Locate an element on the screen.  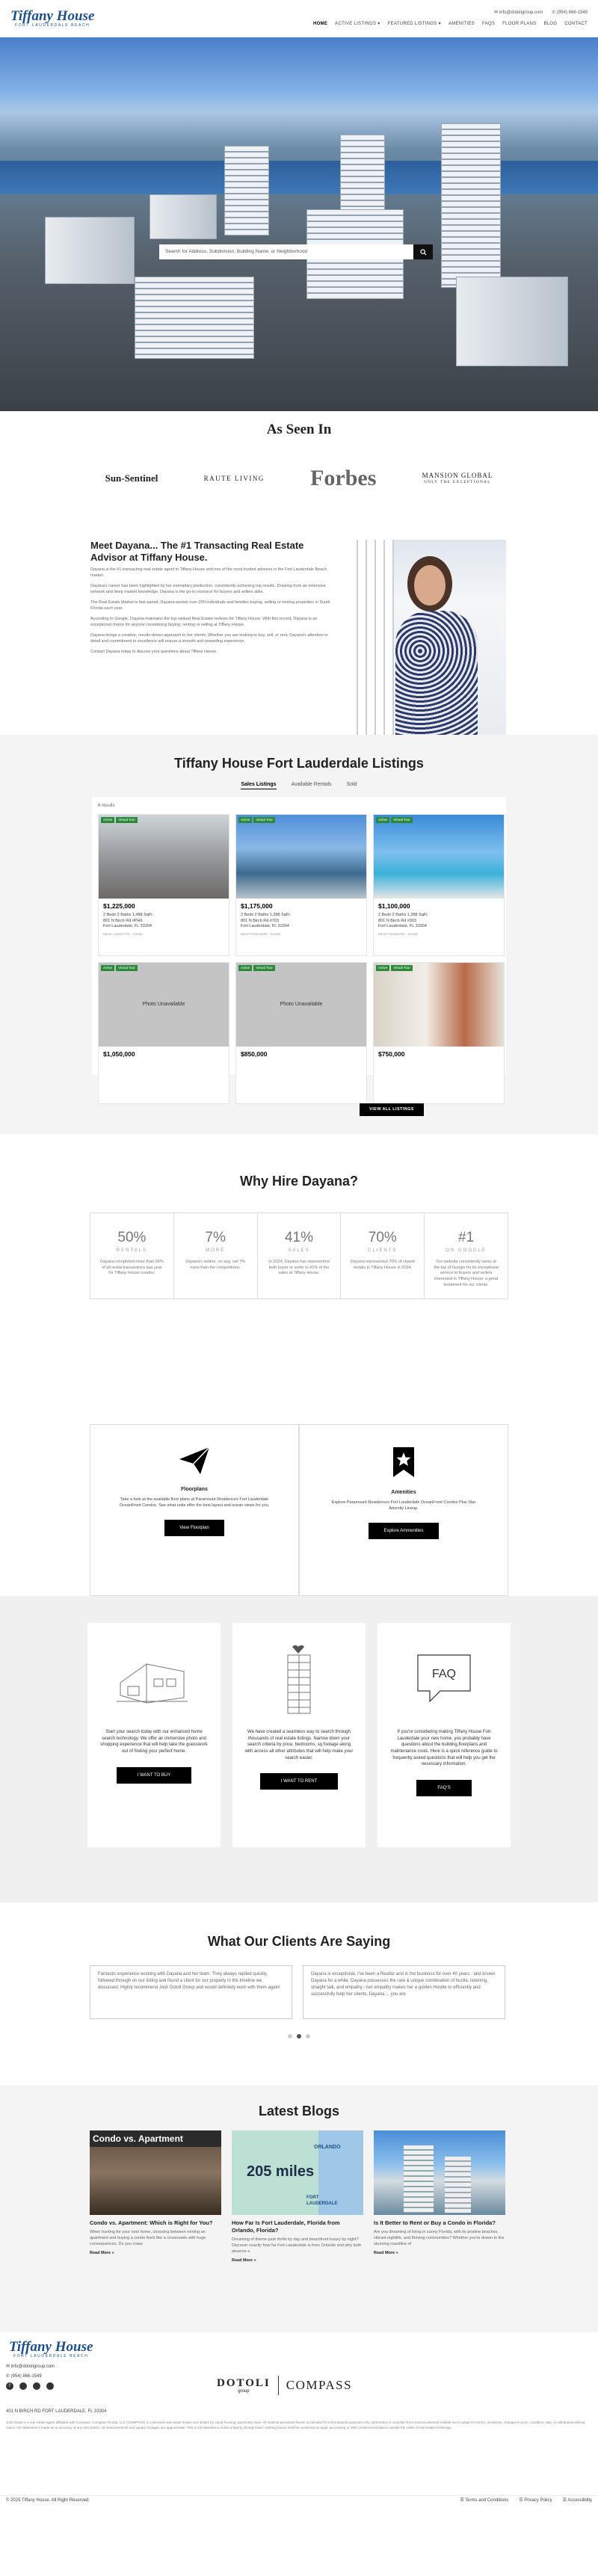
footer-logo: Tiffany House FORT LAUDERDALE BEACH is located at coordinates (51, 2349).